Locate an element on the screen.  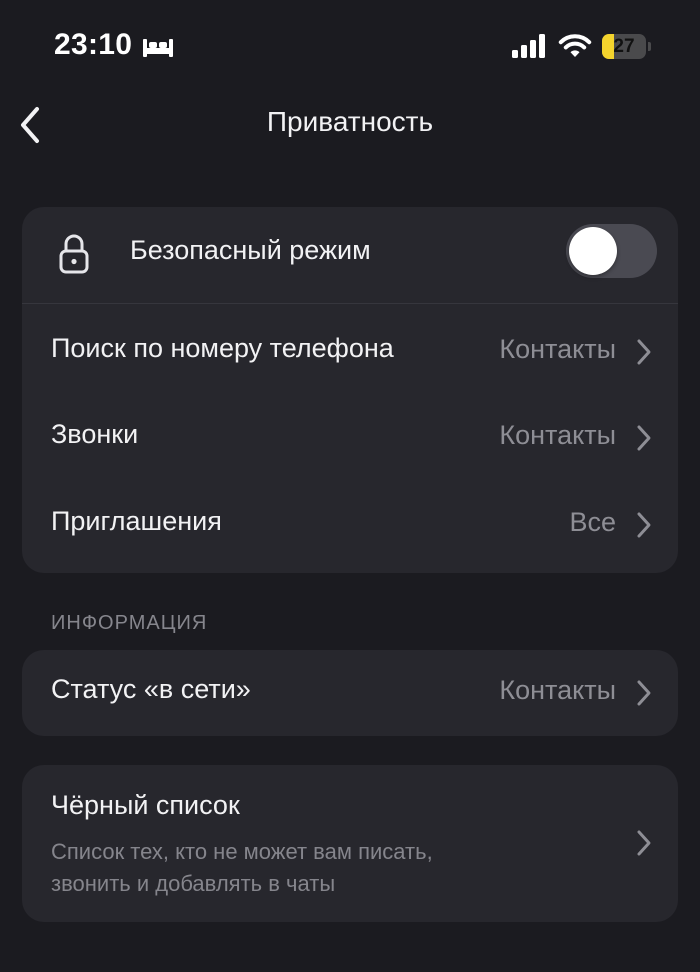
blacklist-title: Чёрный список is located at coordinates (145, 805).